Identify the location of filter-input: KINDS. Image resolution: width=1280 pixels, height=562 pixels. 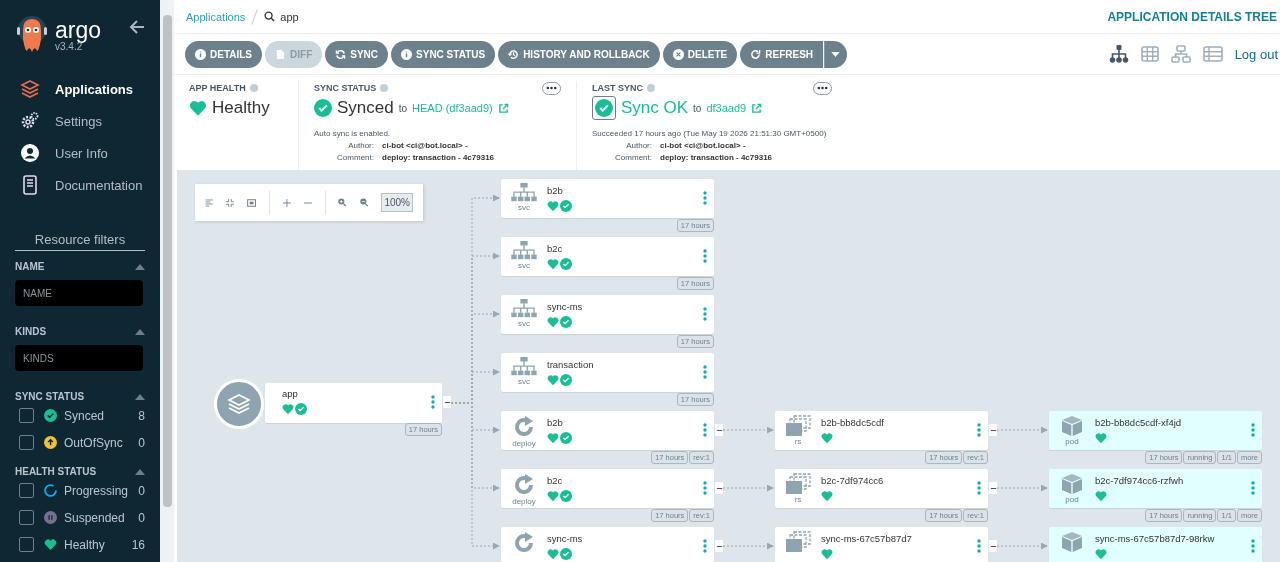
(79, 358).